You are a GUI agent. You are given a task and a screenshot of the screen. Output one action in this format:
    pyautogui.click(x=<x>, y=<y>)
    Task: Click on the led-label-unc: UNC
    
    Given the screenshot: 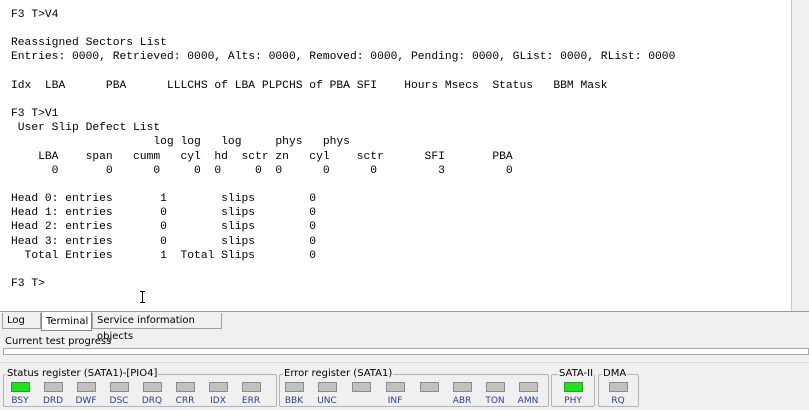 What is the action you would take?
    pyautogui.click(x=327, y=401)
    